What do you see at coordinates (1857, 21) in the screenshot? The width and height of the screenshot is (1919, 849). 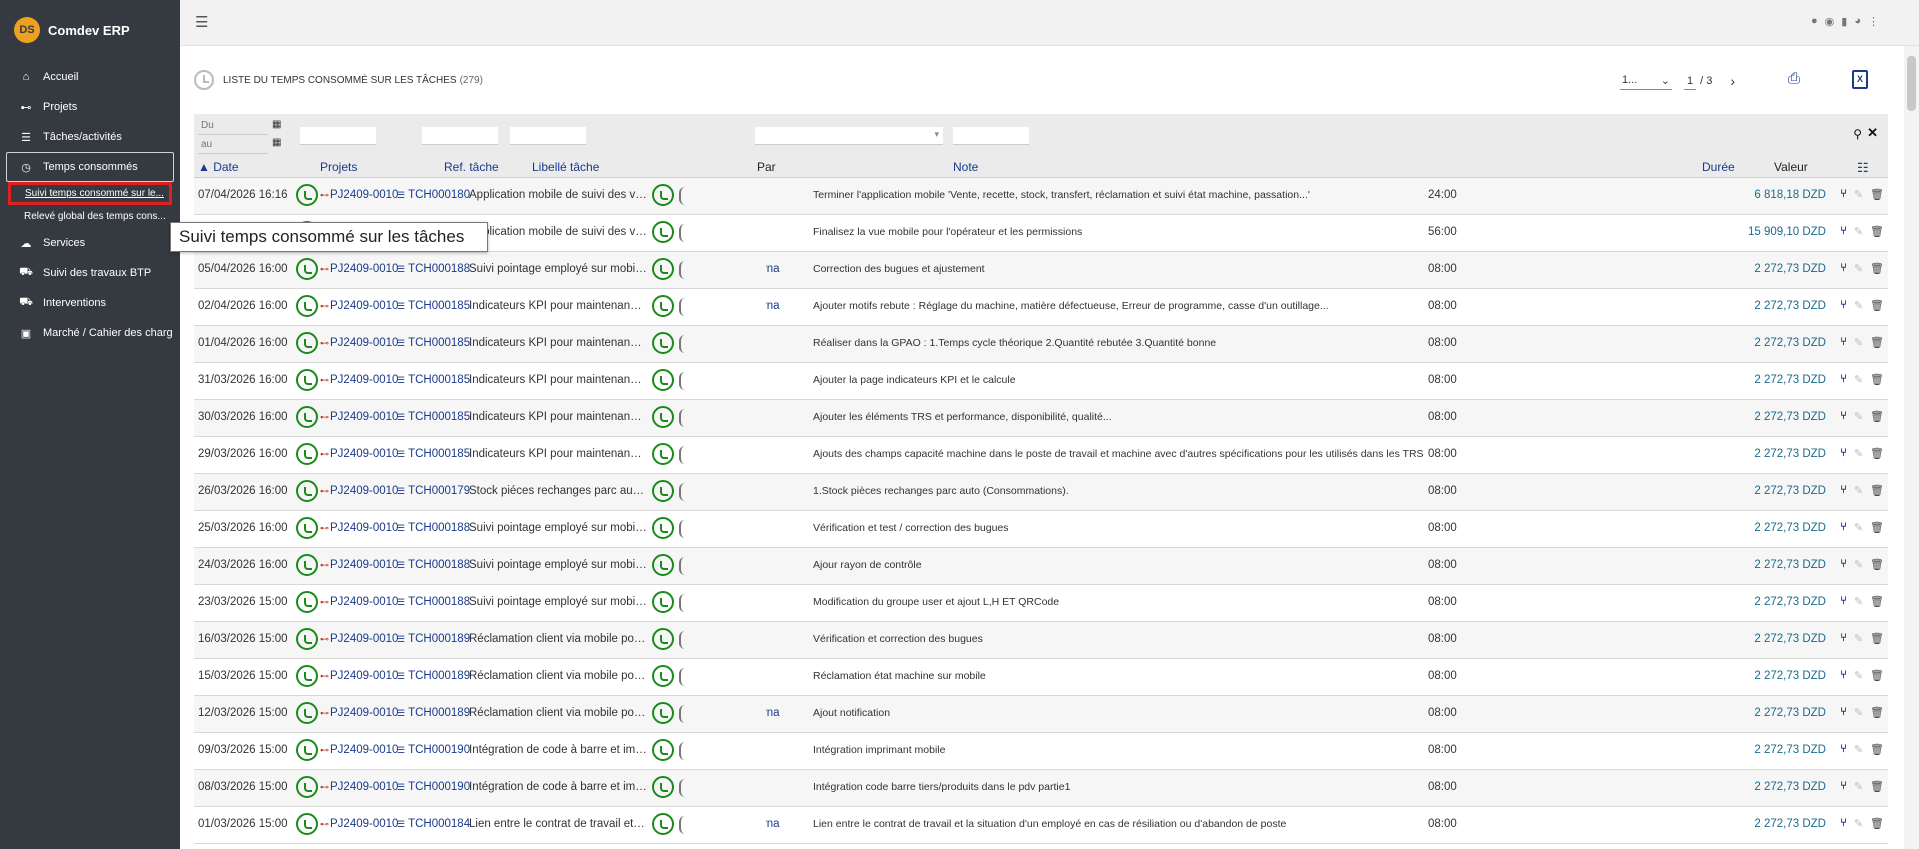 I see `avatar: ◕` at bounding box center [1857, 21].